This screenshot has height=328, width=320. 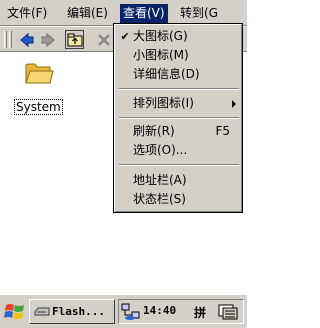 I want to click on network-connection-icon, so click(x=131, y=312).